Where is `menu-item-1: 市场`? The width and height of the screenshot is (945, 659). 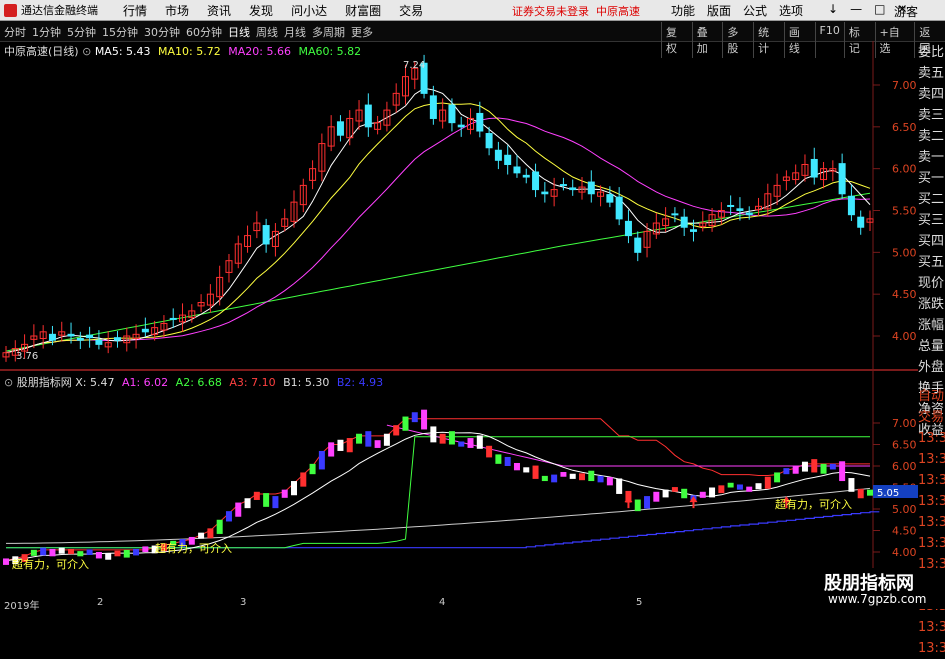
menu-item-1: 市场 is located at coordinates (177, 10).